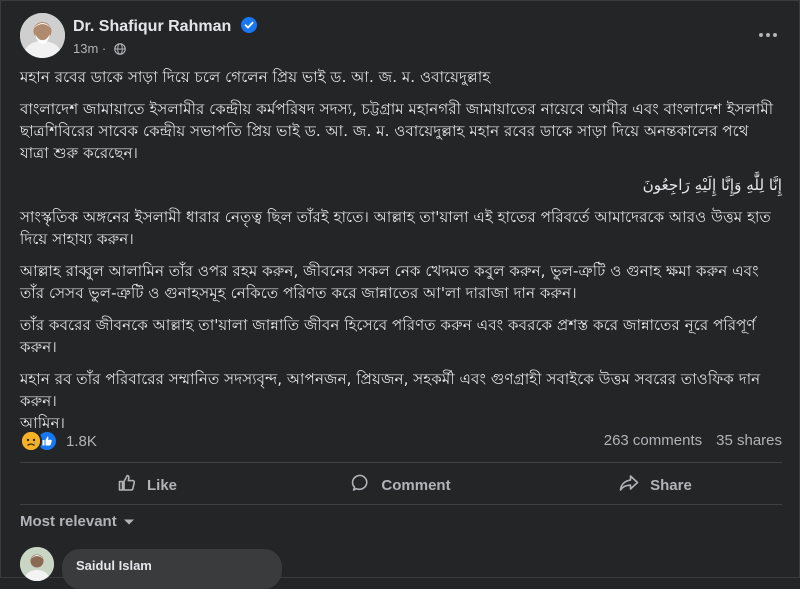  Describe the element at coordinates (629, 485) in the screenshot. I see `share-arrow-icon` at that location.